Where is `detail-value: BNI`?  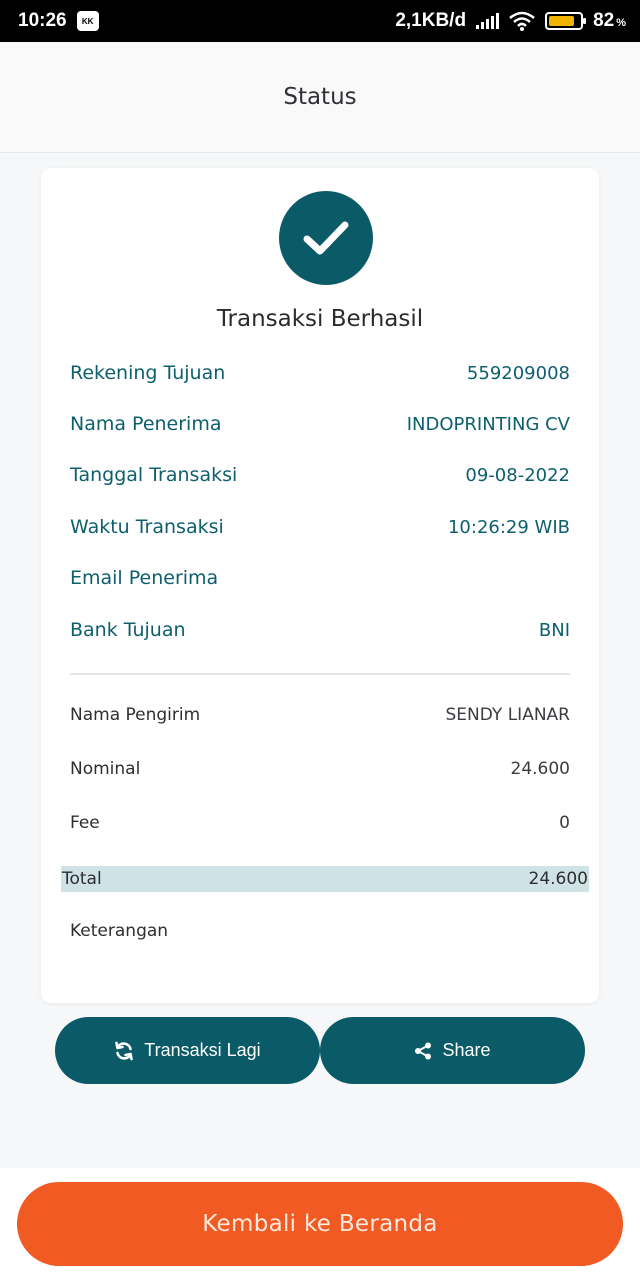
detail-value: BNI is located at coordinates (554, 630).